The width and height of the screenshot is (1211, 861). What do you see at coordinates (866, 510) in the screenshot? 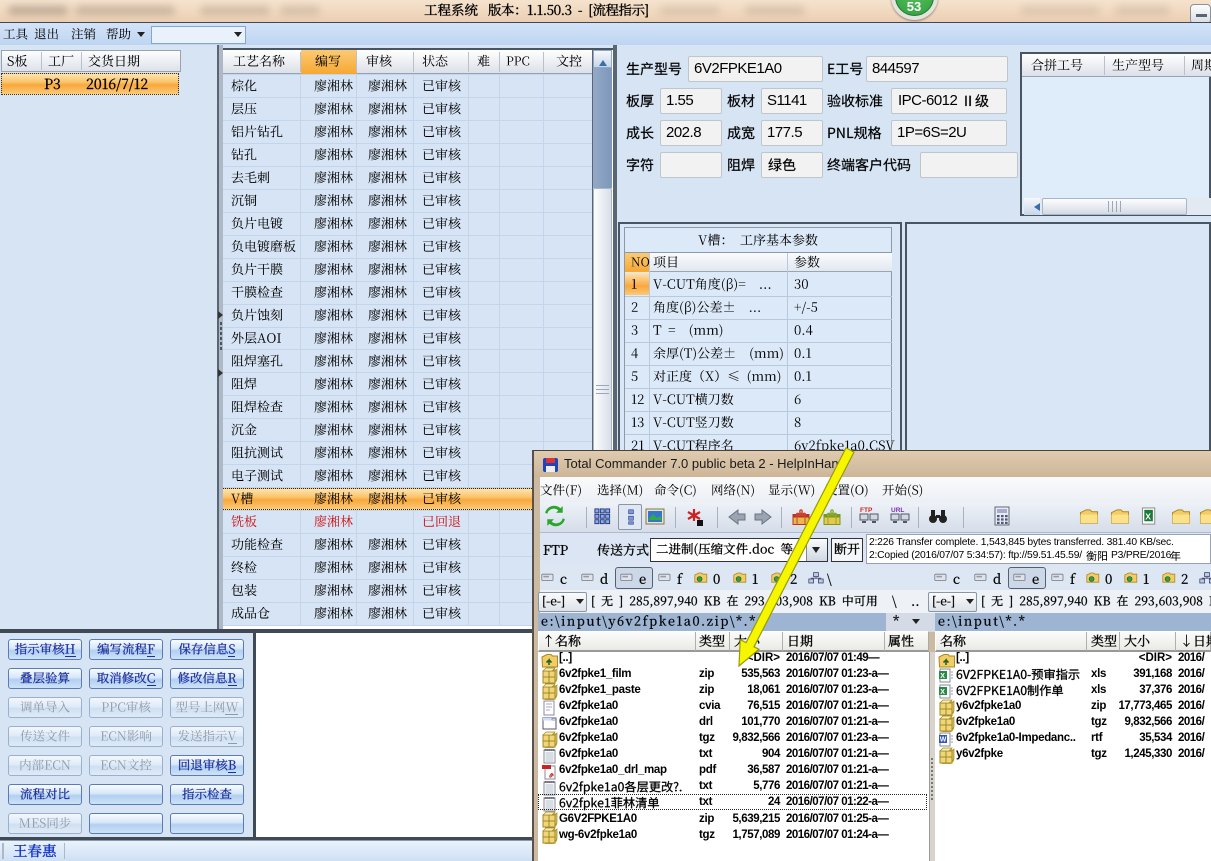
I see `svg-text: FTP` at bounding box center [866, 510].